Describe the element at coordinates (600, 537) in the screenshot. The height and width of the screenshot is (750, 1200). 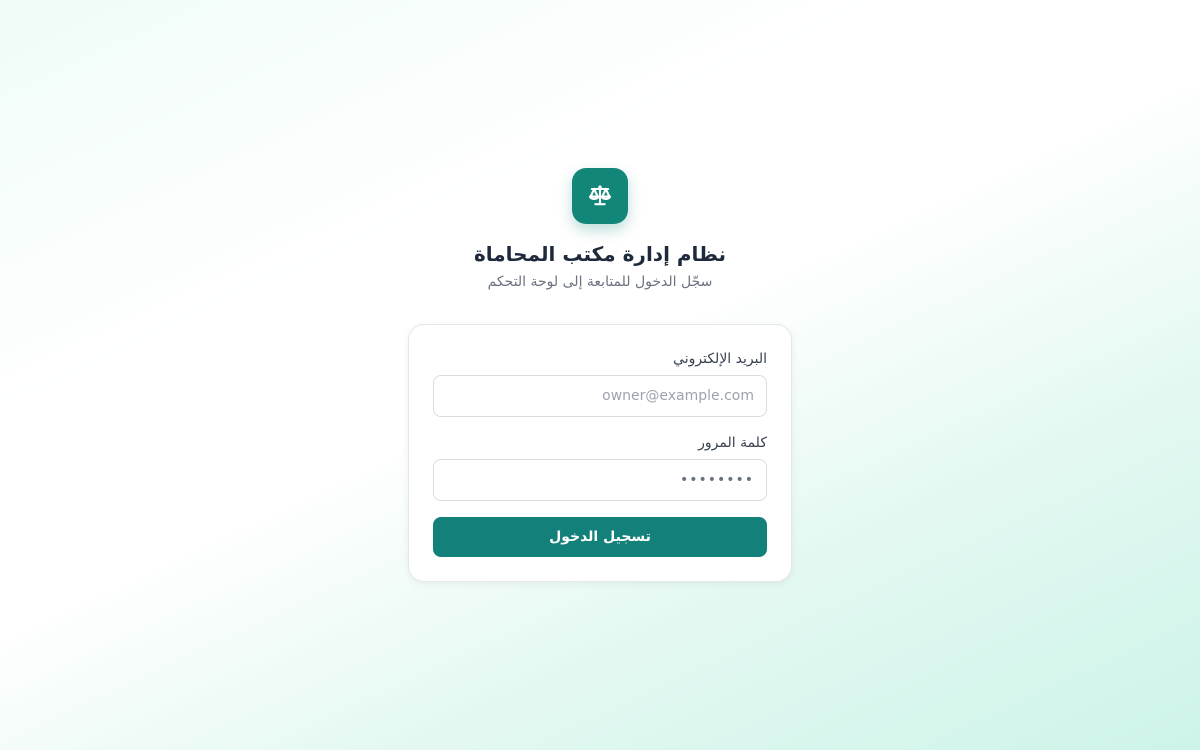
I see `login-button: تسجيل الدخول` at that location.